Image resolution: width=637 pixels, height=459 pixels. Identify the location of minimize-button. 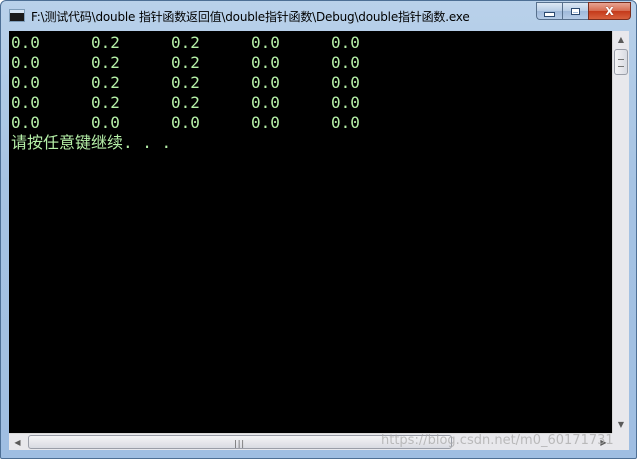
(549, 11).